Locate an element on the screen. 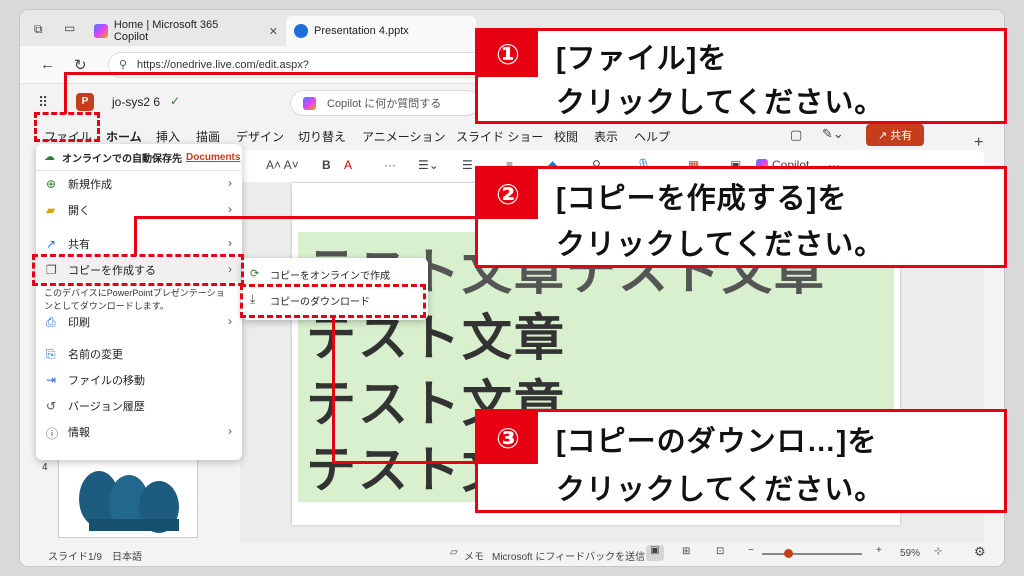  rename-icon: ⎘ is located at coordinates (51, 354).